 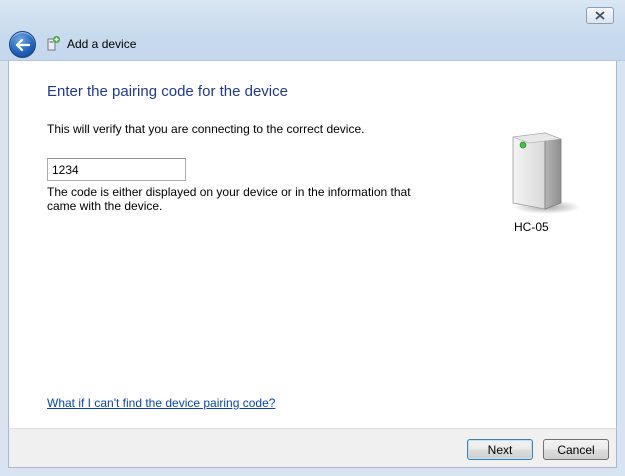 What do you see at coordinates (531, 227) in the screenshot?
I see `device-name: HC-05` at bounding box center [531, 227].